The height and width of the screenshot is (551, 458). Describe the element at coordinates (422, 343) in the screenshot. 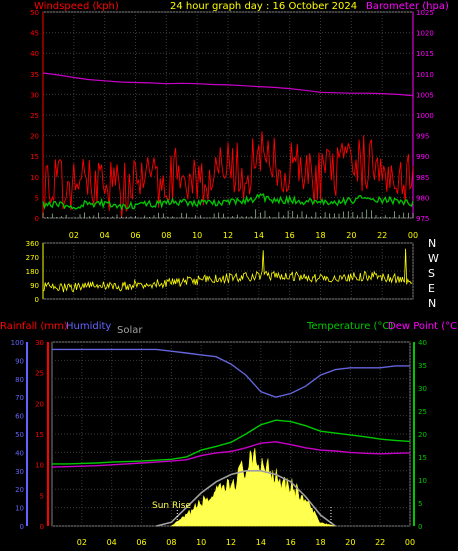

I see `temp-tick: 40` at that location.